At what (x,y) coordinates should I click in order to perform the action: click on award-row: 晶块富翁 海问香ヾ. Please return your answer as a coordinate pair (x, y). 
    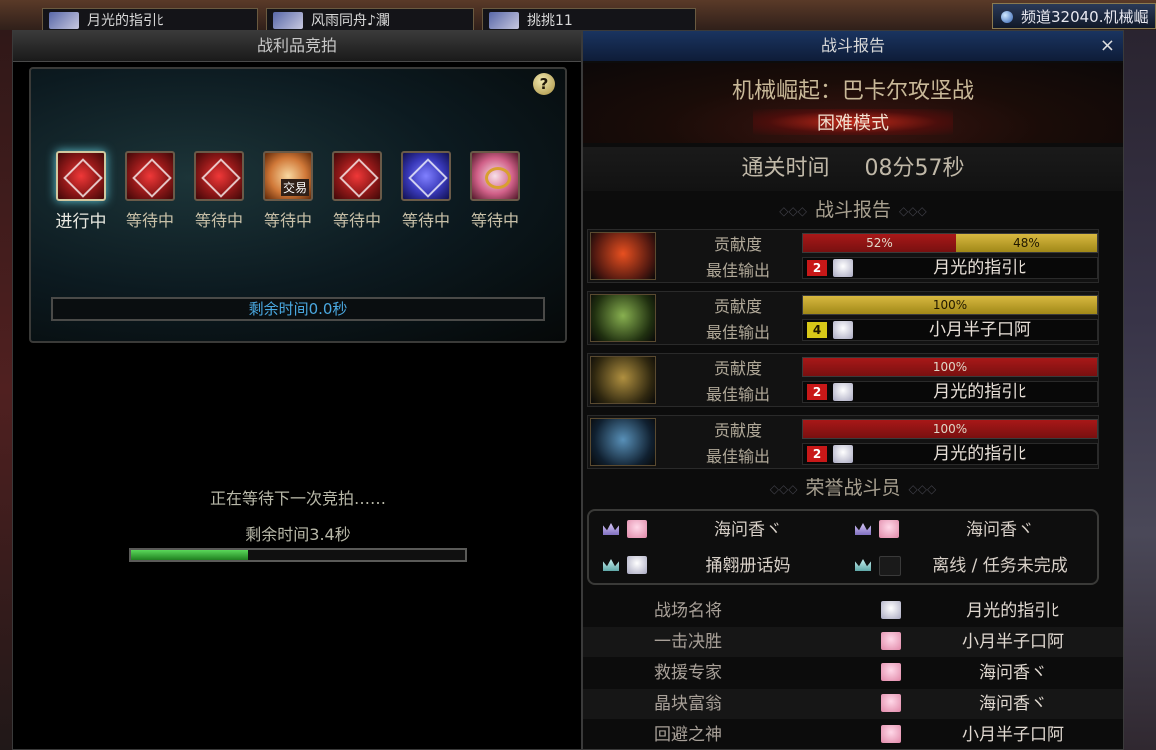
    Looking at the image, I should click on (853, 704).